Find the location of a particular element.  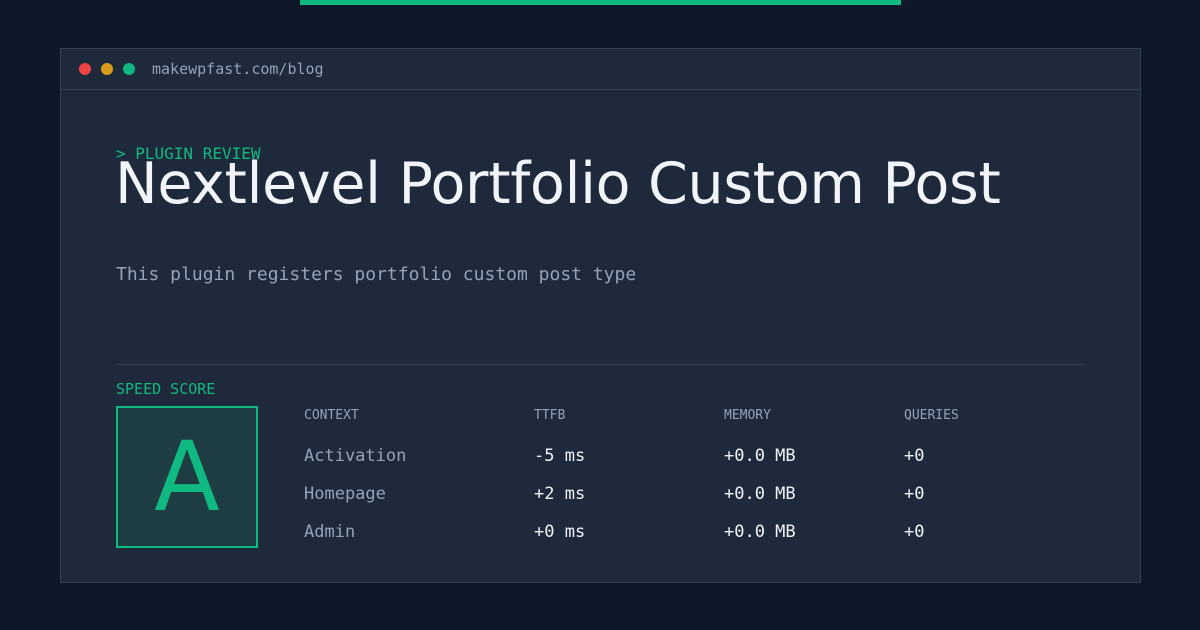

speed-score-badge: A is located at coordinates (187, 477).